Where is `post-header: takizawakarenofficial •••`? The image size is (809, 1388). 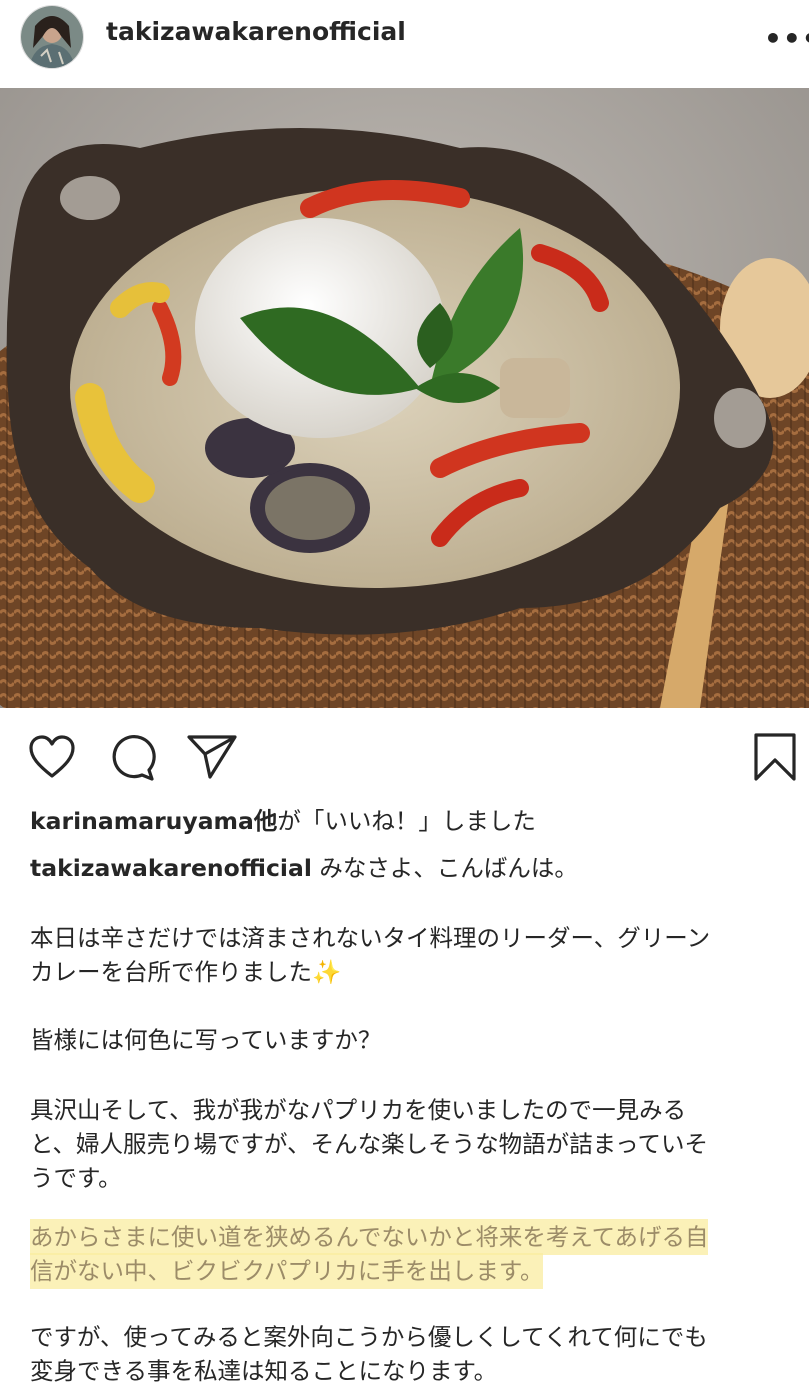
post-header: takizawakarenofficial ••• is located at coordinates (404, 43).